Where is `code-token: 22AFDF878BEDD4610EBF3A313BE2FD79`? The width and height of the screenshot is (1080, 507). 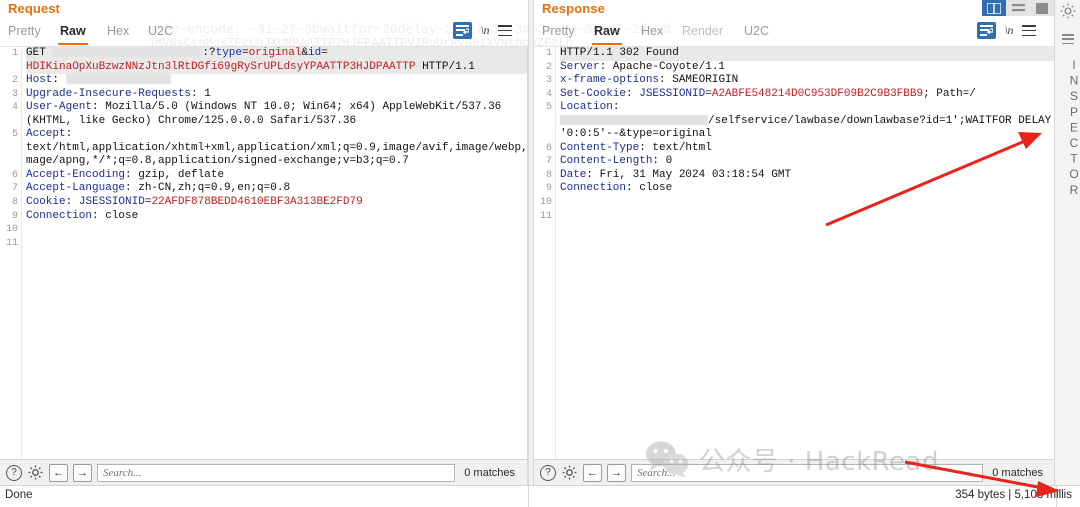
code-token: 22AFDF878BEDD4610EBF3A313BE2FD79 is located at coordinates (257, 202).